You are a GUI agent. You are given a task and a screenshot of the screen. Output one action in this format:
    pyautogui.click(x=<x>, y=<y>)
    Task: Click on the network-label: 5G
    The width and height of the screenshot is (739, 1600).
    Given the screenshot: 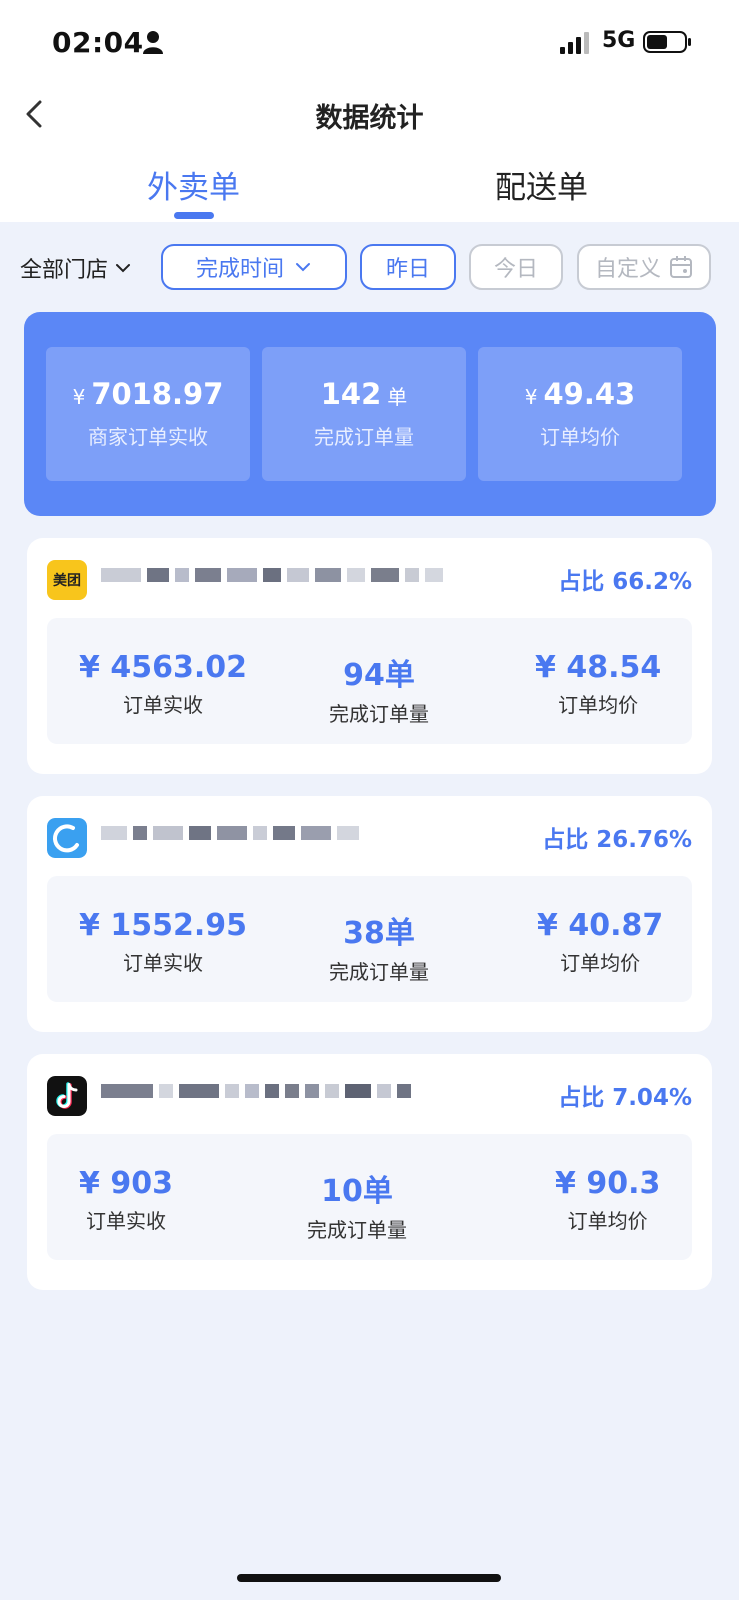 What is the action you would take?
    pyautogui.click(x=619, y=40)
    